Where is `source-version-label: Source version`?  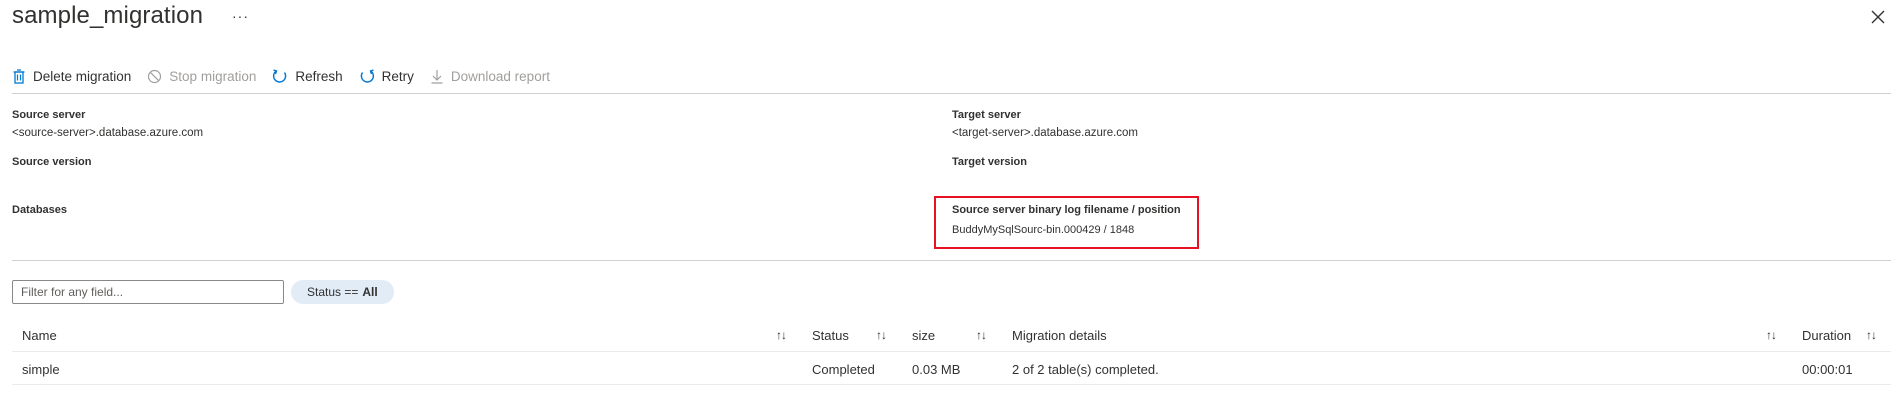 source-version-label: Source version is located at coordinates (52, 162).